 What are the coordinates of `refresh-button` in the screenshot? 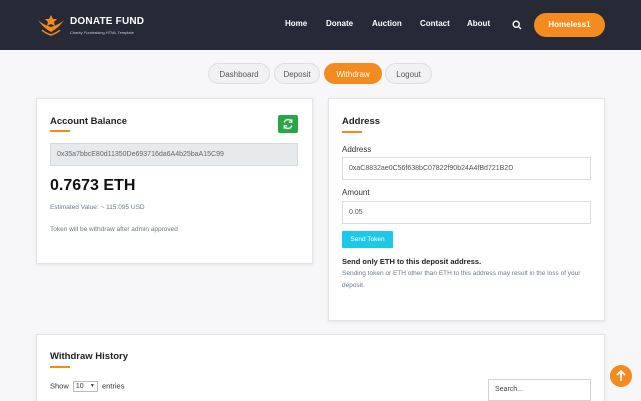 It's located at (288, 124).